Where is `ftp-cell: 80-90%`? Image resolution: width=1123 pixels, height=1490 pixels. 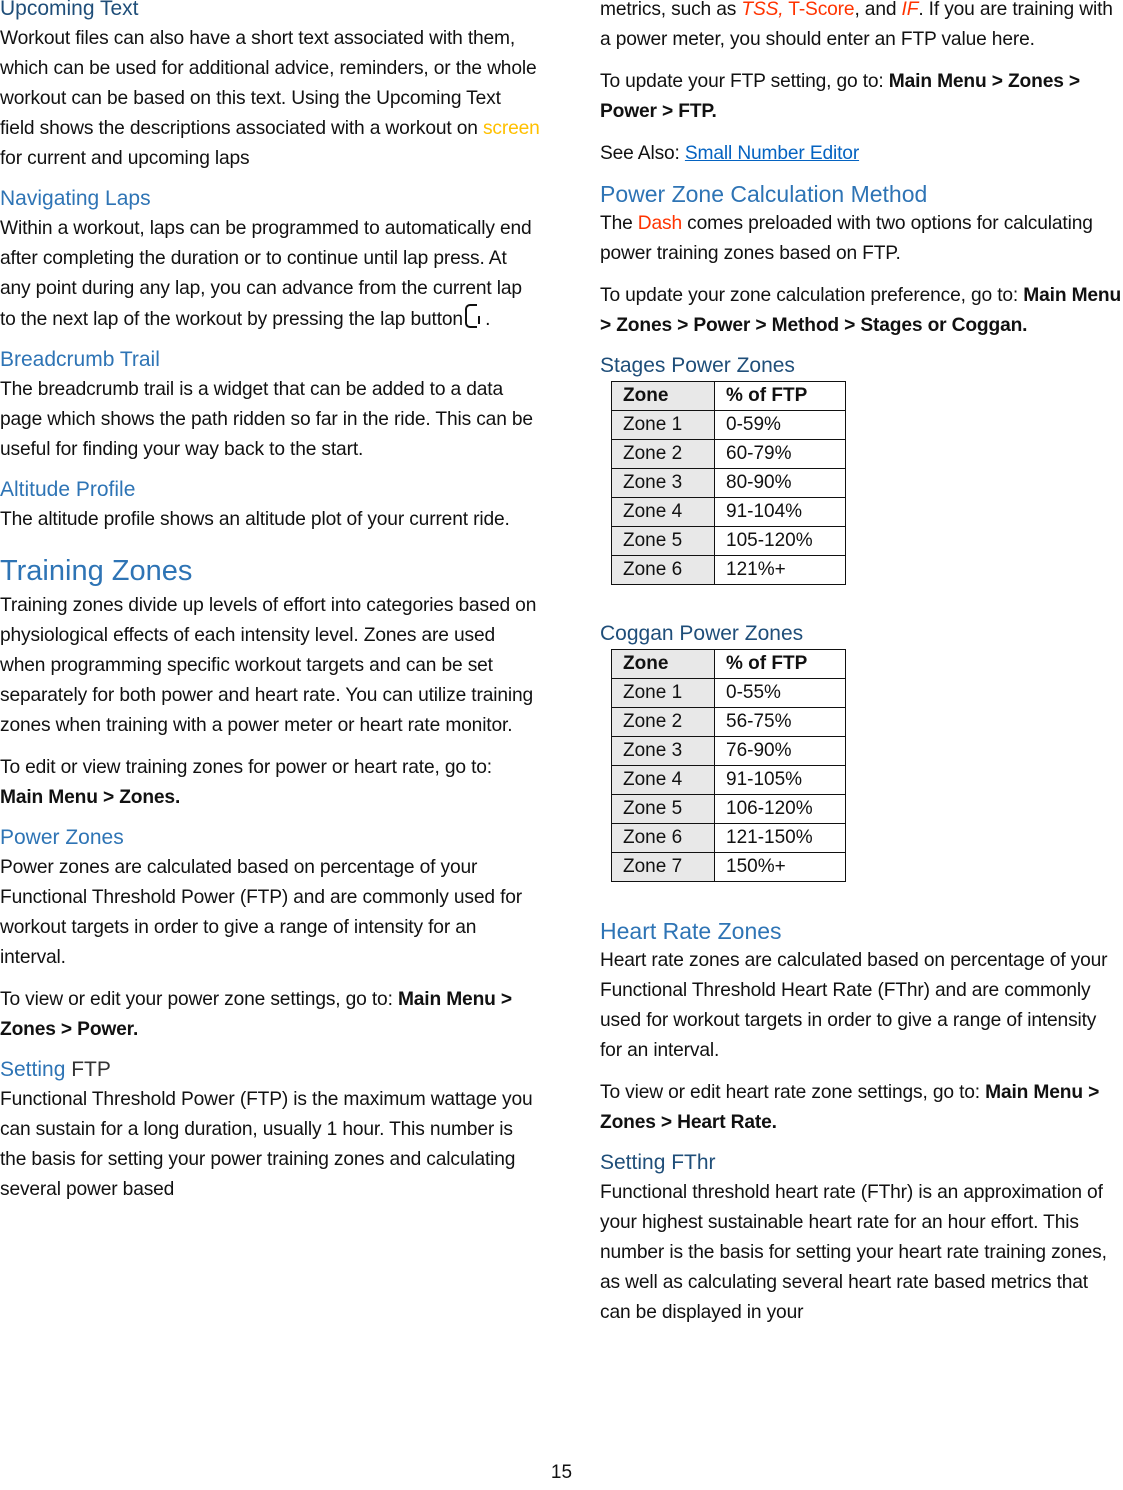
ftp-cell: 80-90% is located at coordinates (780, 483).